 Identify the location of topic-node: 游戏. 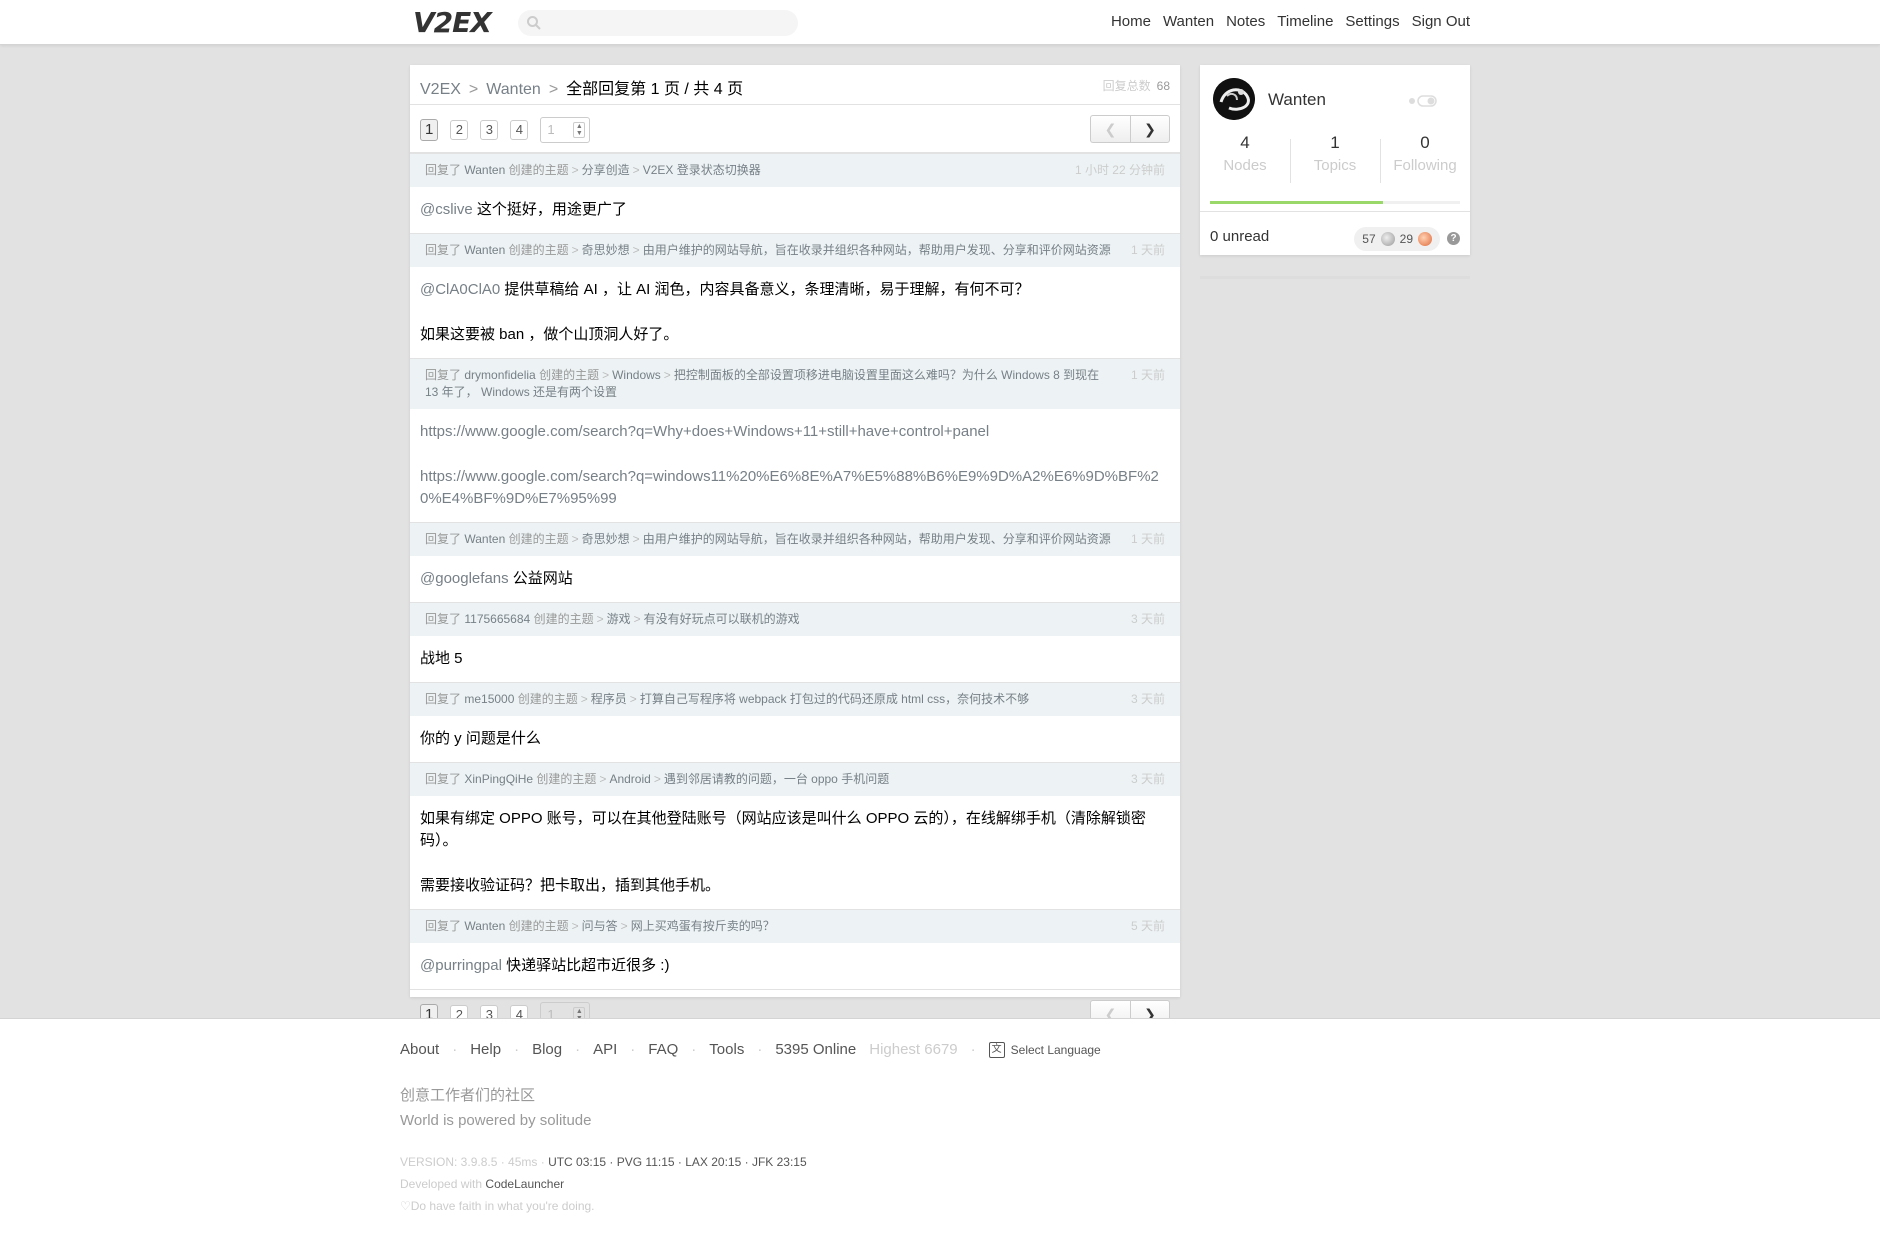
(619, 619).